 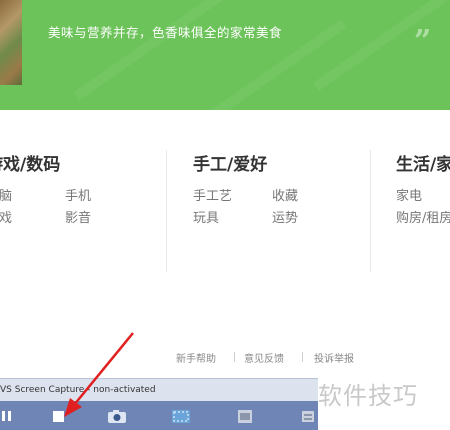 I want to click on category-link: 运势, so click(x=302, y=219).